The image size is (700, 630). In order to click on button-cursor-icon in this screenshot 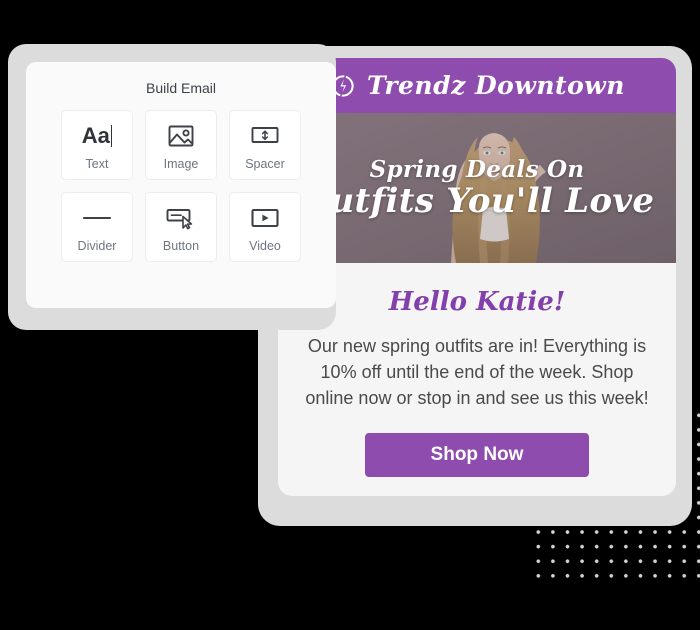, I will do `click(181, 218)`.